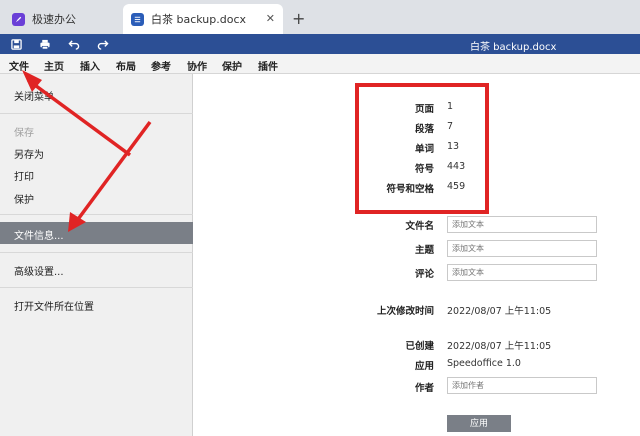  I want to click on close-tab-icon: ✕, so click(270, 18).